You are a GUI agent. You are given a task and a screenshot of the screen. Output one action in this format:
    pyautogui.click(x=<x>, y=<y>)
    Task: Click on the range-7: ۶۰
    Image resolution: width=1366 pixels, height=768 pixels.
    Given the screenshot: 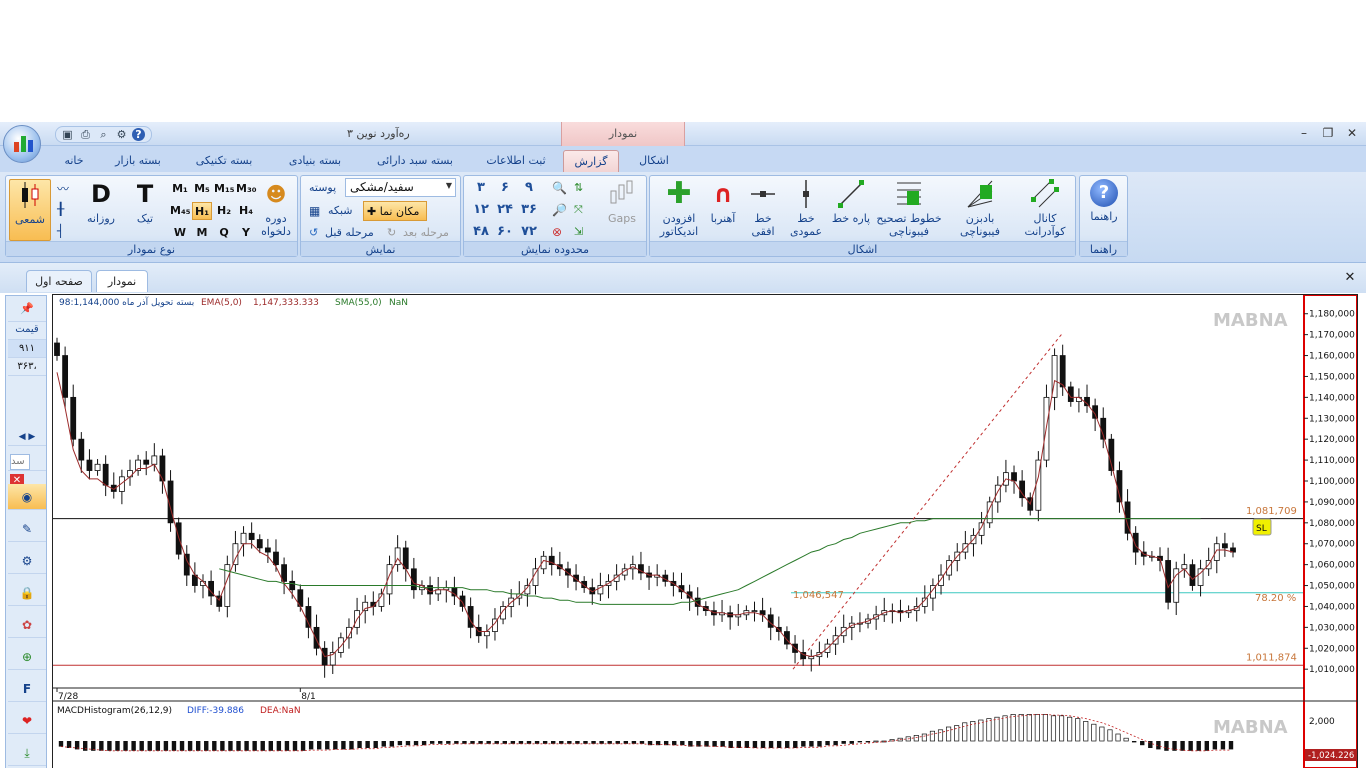 What is the action you would take?
    pyautogui.click(x=505, y=231)
    